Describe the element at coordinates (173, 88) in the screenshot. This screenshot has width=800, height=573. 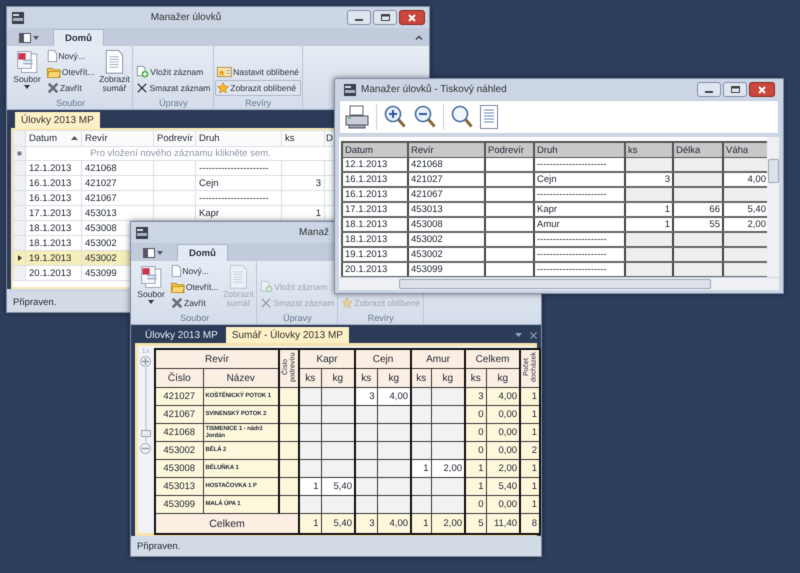
I see `ribbon-button: Smazat záznam` at that location.